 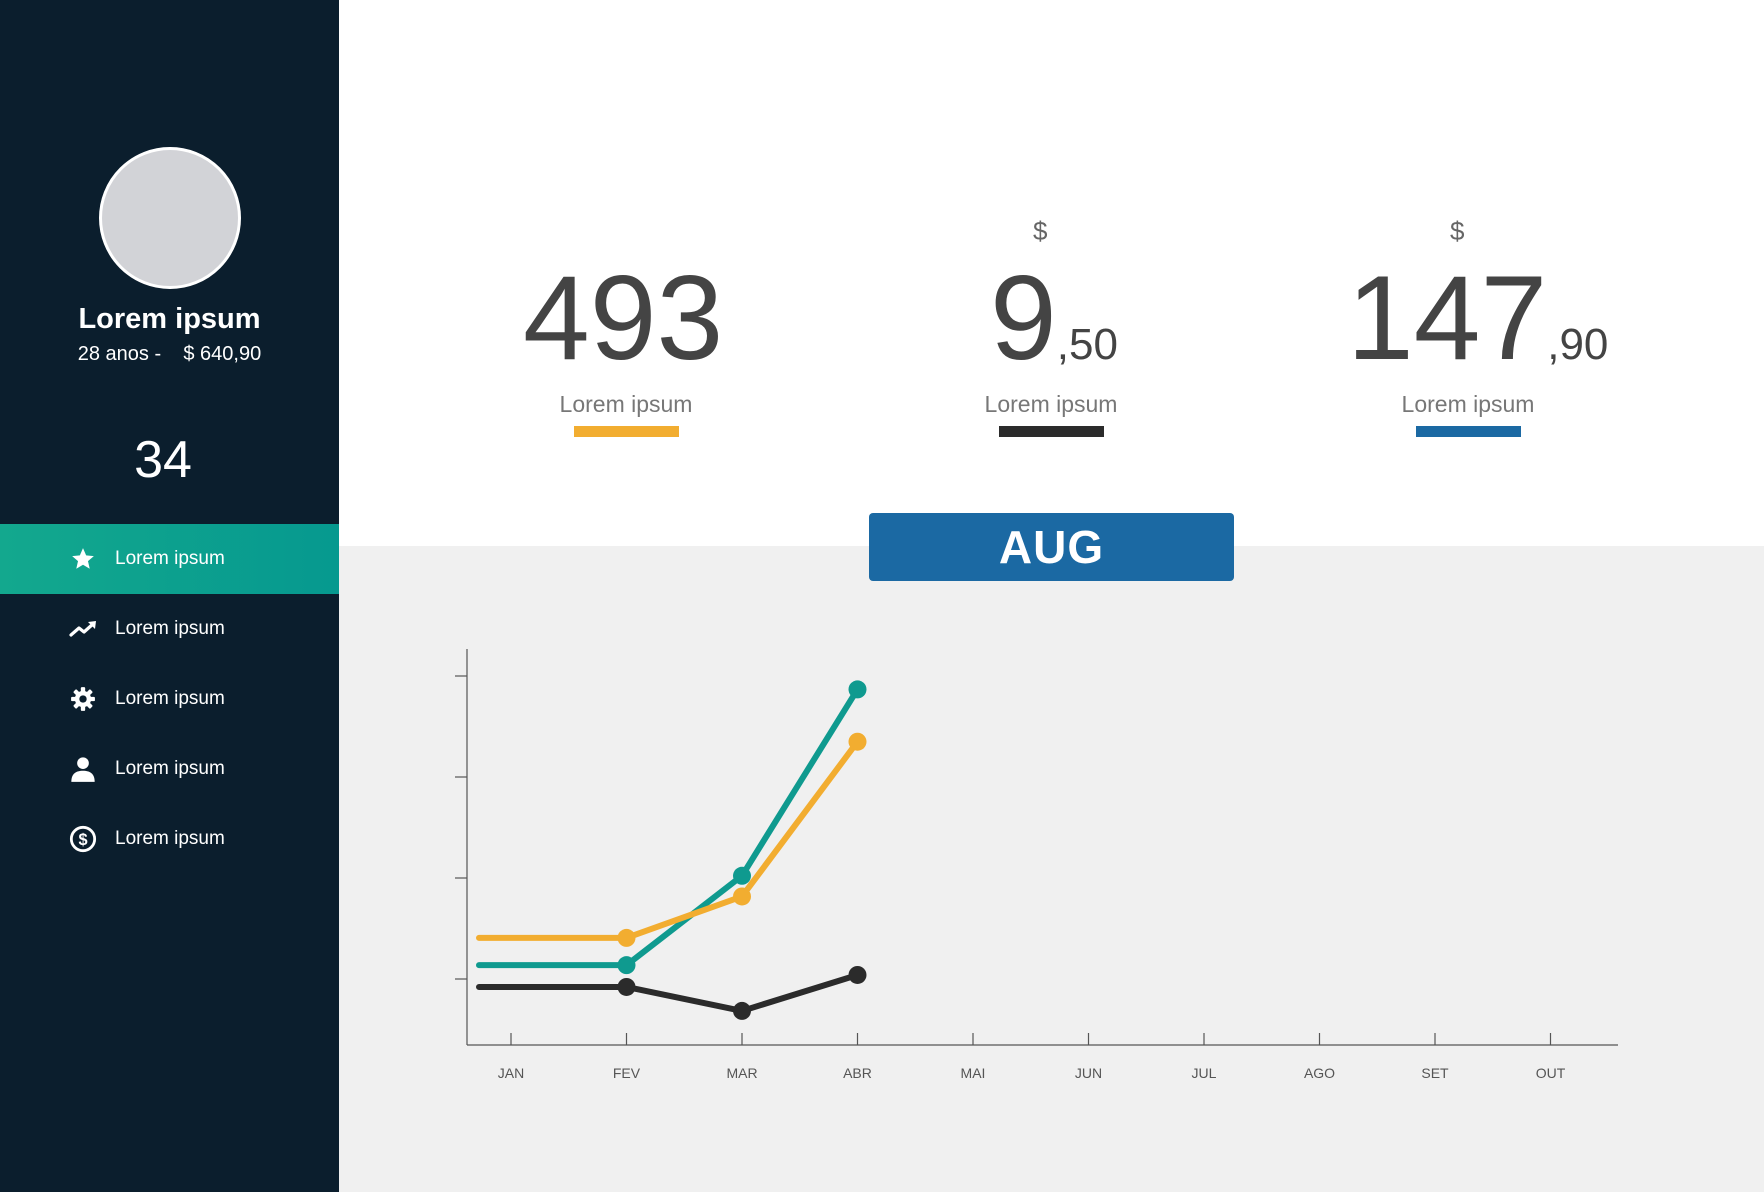 I want to click on x-tick-label: OUT, so click(x=1551, y=1073).